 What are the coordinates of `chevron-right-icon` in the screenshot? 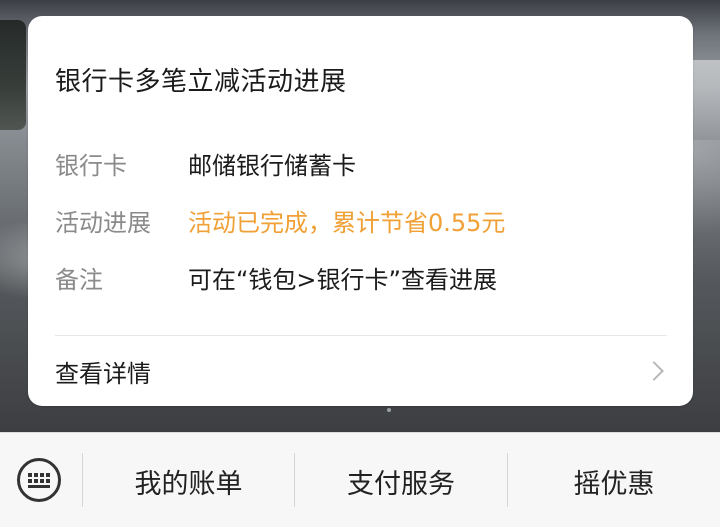 It's located at (654, 371).